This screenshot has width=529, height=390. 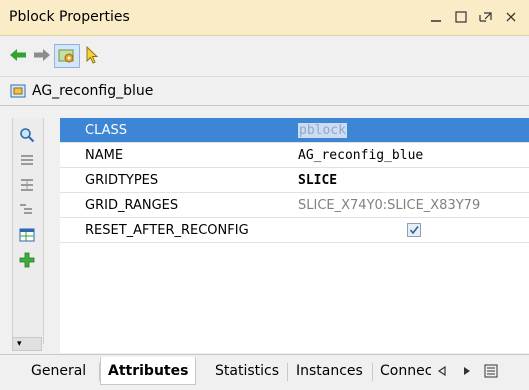 What do you see at coordinates (322, 130) in the screenshot?
I see `property-value: pblock` at bounding box center [322, 130].